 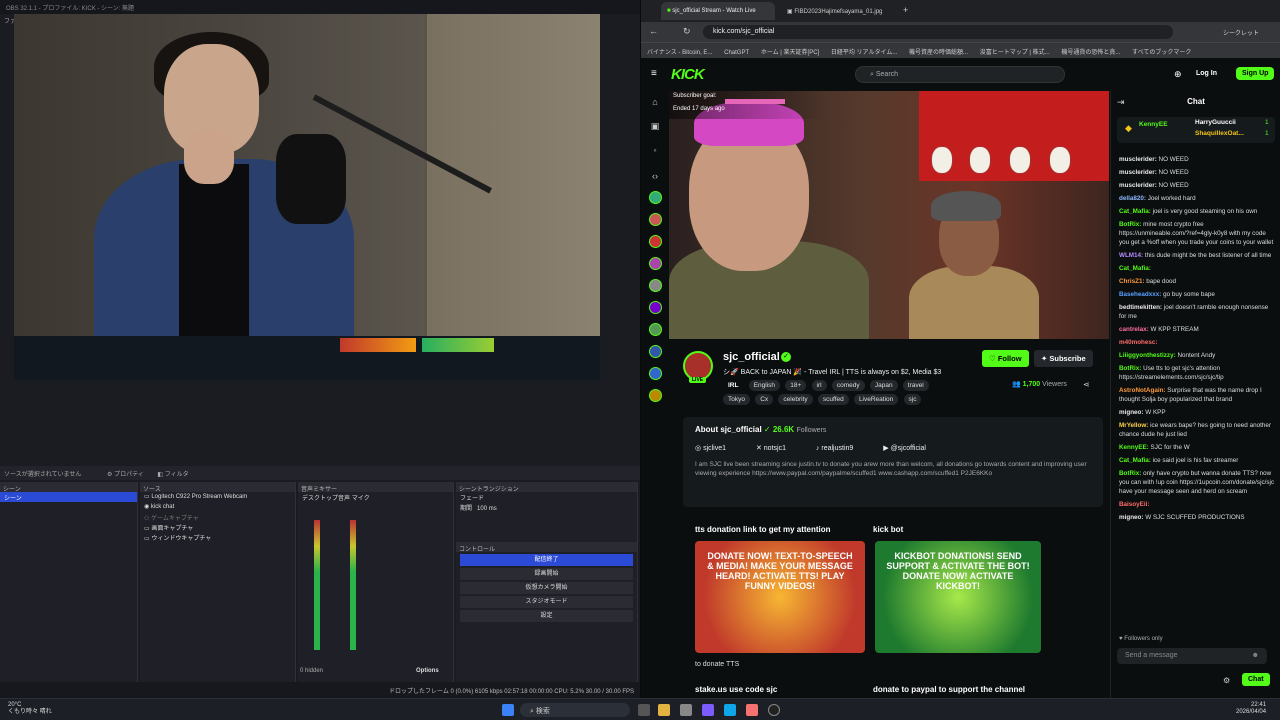 What do you see at coordinates (736, 399) in the screenshot?
I see `tag: Tokyo` at bounding box center [736, 399].